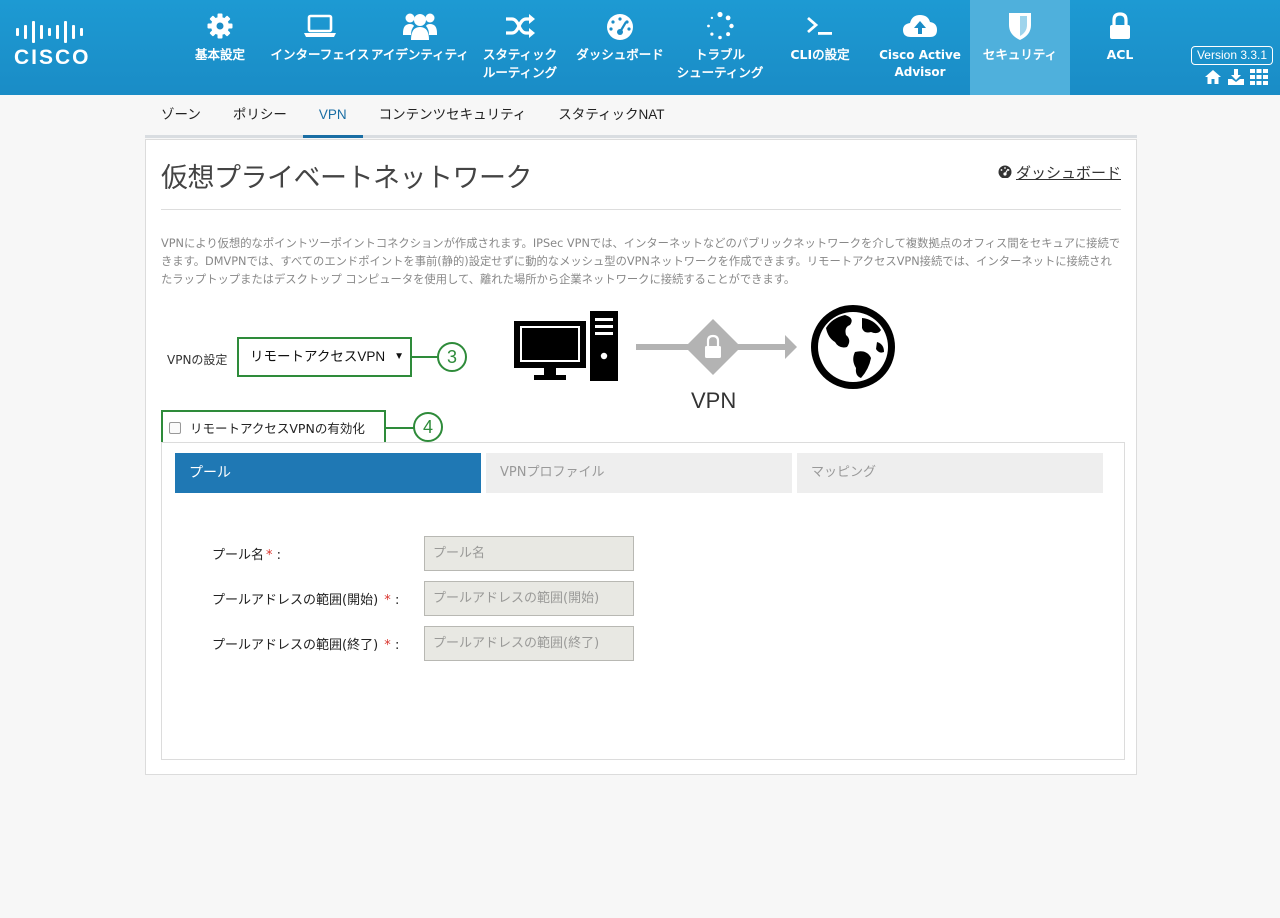 The image size is (1280, 918). Describe the element at coordinates (320, 54) in the screenshot. I see `nav-label: インターフェイス` at that location.